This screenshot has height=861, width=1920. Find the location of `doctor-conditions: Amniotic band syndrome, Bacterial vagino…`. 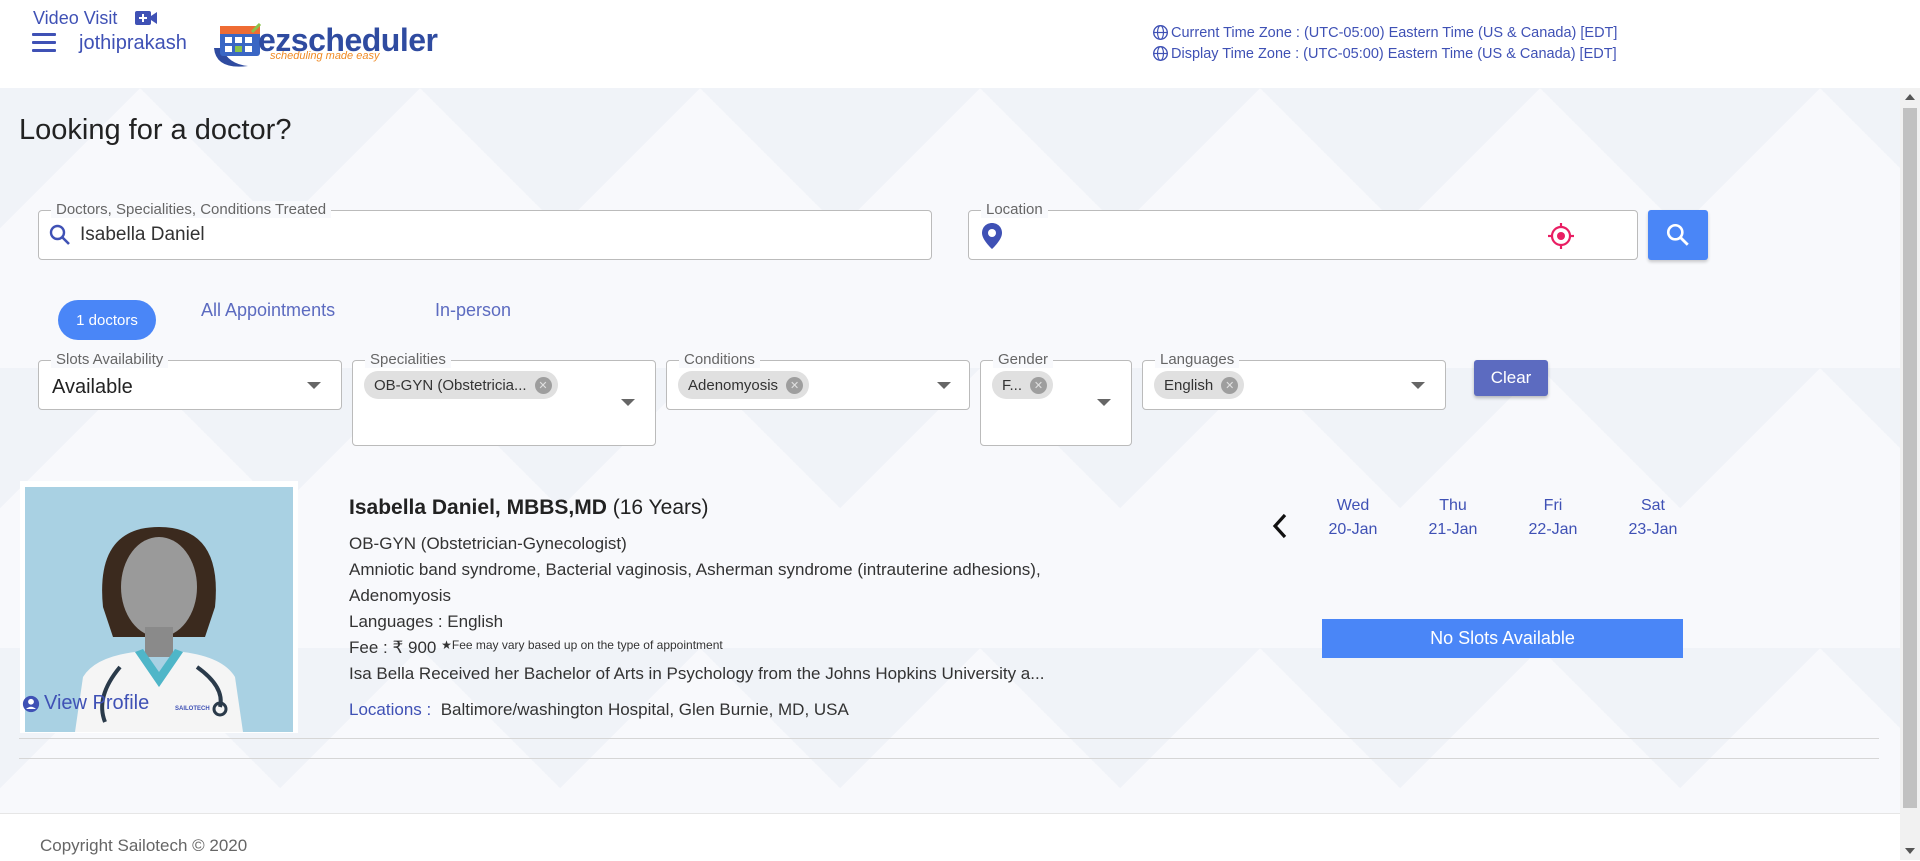

doctor-conditions: Amniotic band syndrome, Bacterial vagino… is located at coordinates (695, 569).